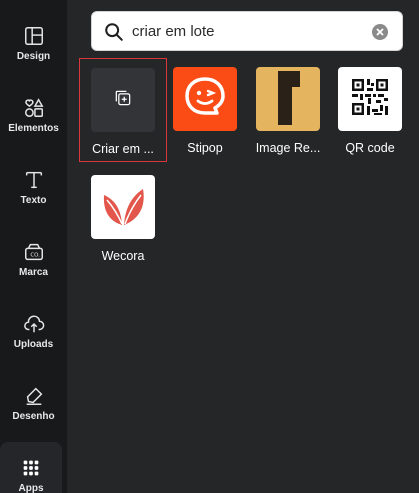  What do you see at coordinates (114, 32) in the screenshot?
I see `search-icon` at bounding box center [114, 32].